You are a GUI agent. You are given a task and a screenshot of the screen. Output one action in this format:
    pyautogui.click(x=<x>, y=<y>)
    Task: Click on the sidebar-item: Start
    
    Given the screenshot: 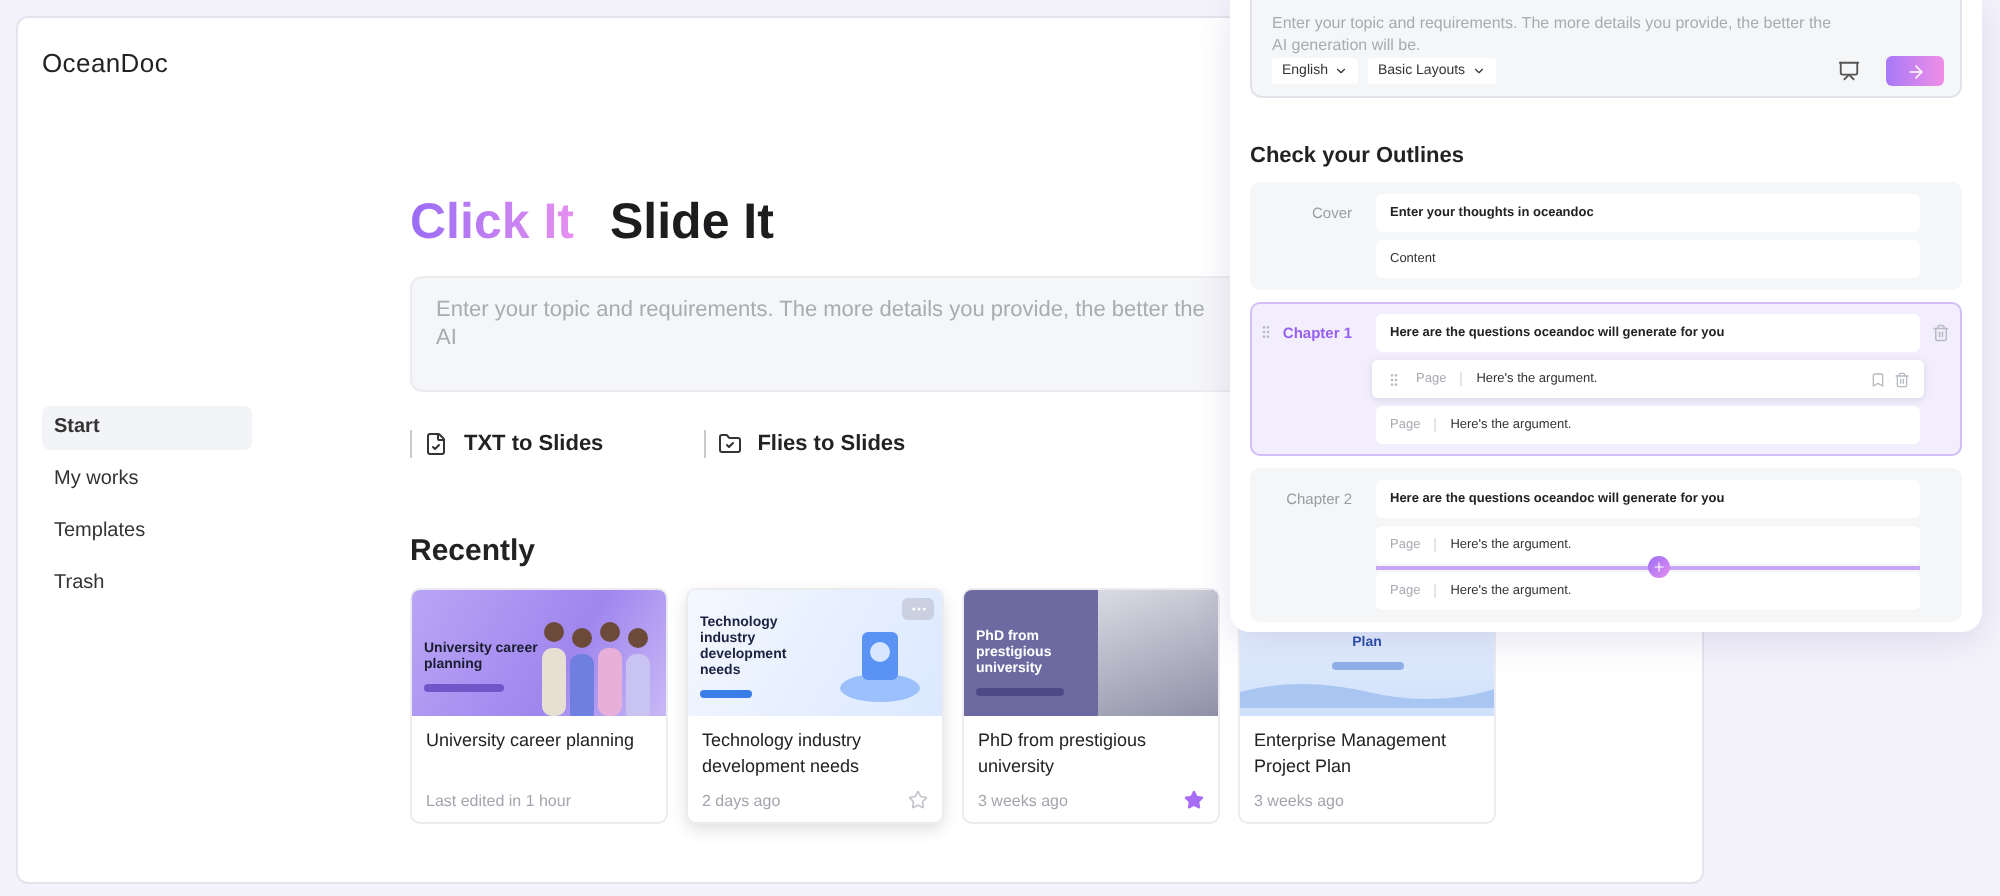 What is the action you would take?
    pyautogui.click(x=147, y=428)
    